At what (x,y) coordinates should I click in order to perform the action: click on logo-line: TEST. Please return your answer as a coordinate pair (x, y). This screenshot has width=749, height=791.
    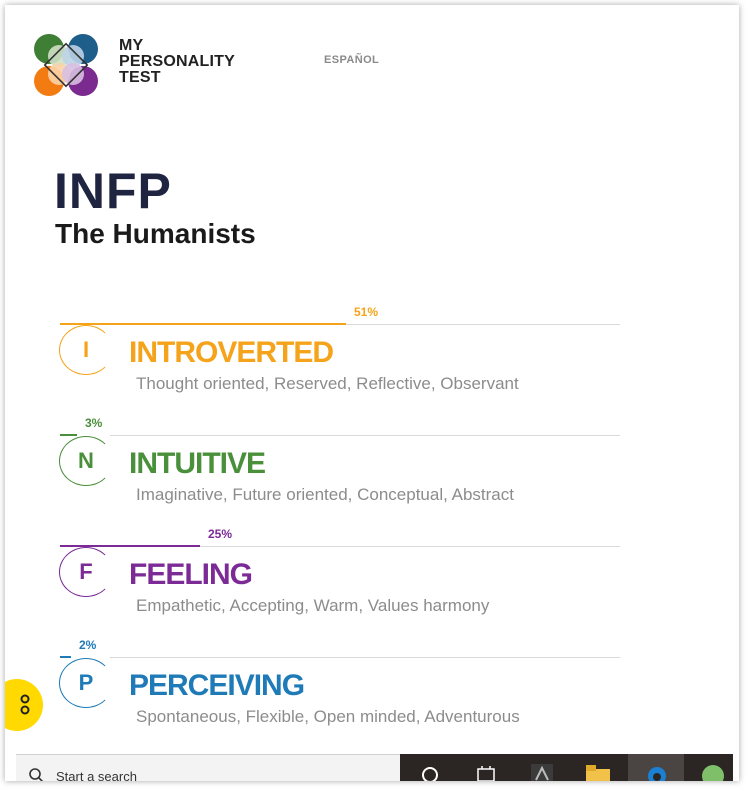
    Looking at the image, I should click on (140, 77).